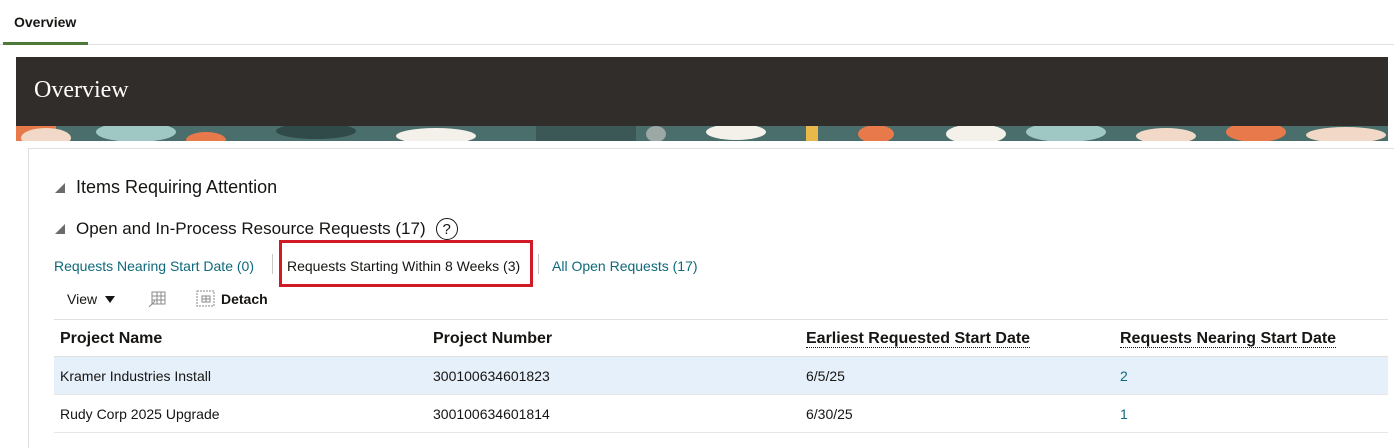  I want to click on page-title: Overview, so click(81, 90).